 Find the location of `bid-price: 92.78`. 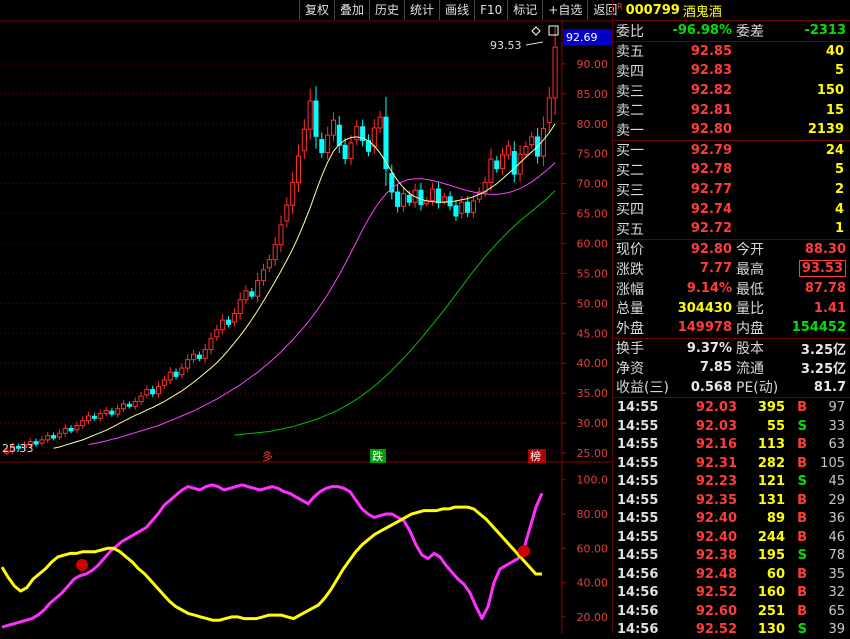

bid-price: 92.78 is located at coordinates (691, 169).